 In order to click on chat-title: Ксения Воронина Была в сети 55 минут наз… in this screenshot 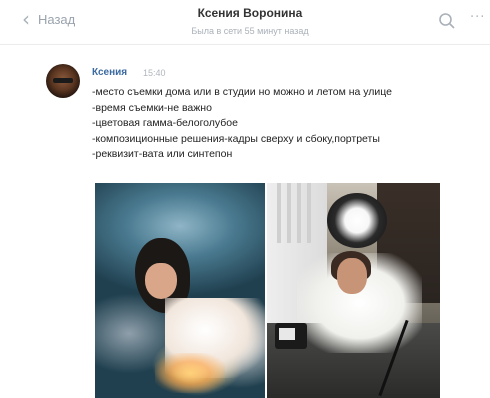, I will do `click(250, 21)`.